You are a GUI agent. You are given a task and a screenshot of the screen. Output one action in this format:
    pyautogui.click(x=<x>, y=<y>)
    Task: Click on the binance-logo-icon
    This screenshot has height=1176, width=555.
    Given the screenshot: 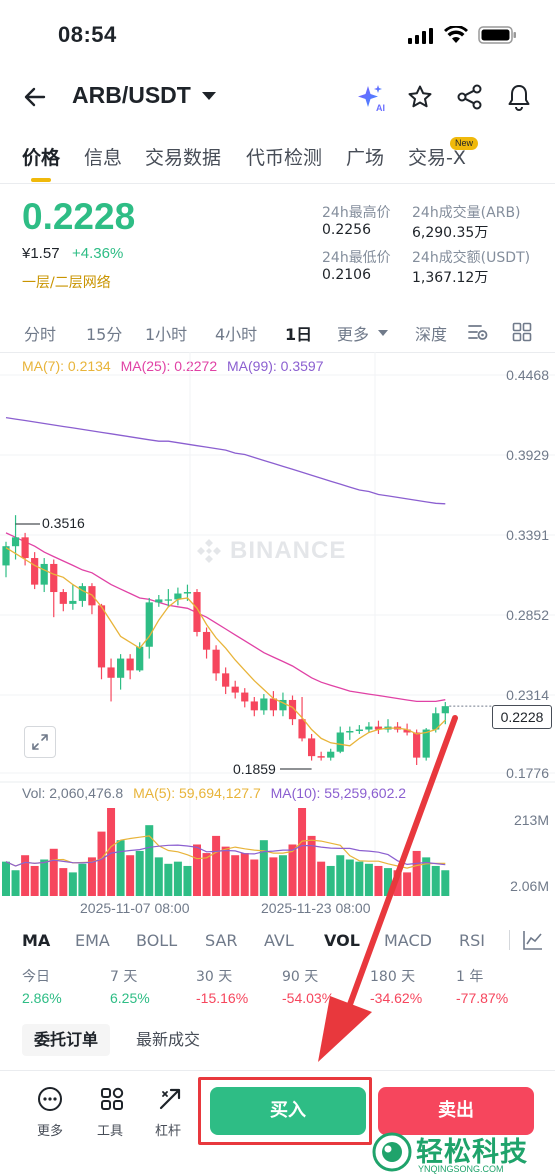 What is the action you would take?
    pyautogui.click(x=209, y=551)
    